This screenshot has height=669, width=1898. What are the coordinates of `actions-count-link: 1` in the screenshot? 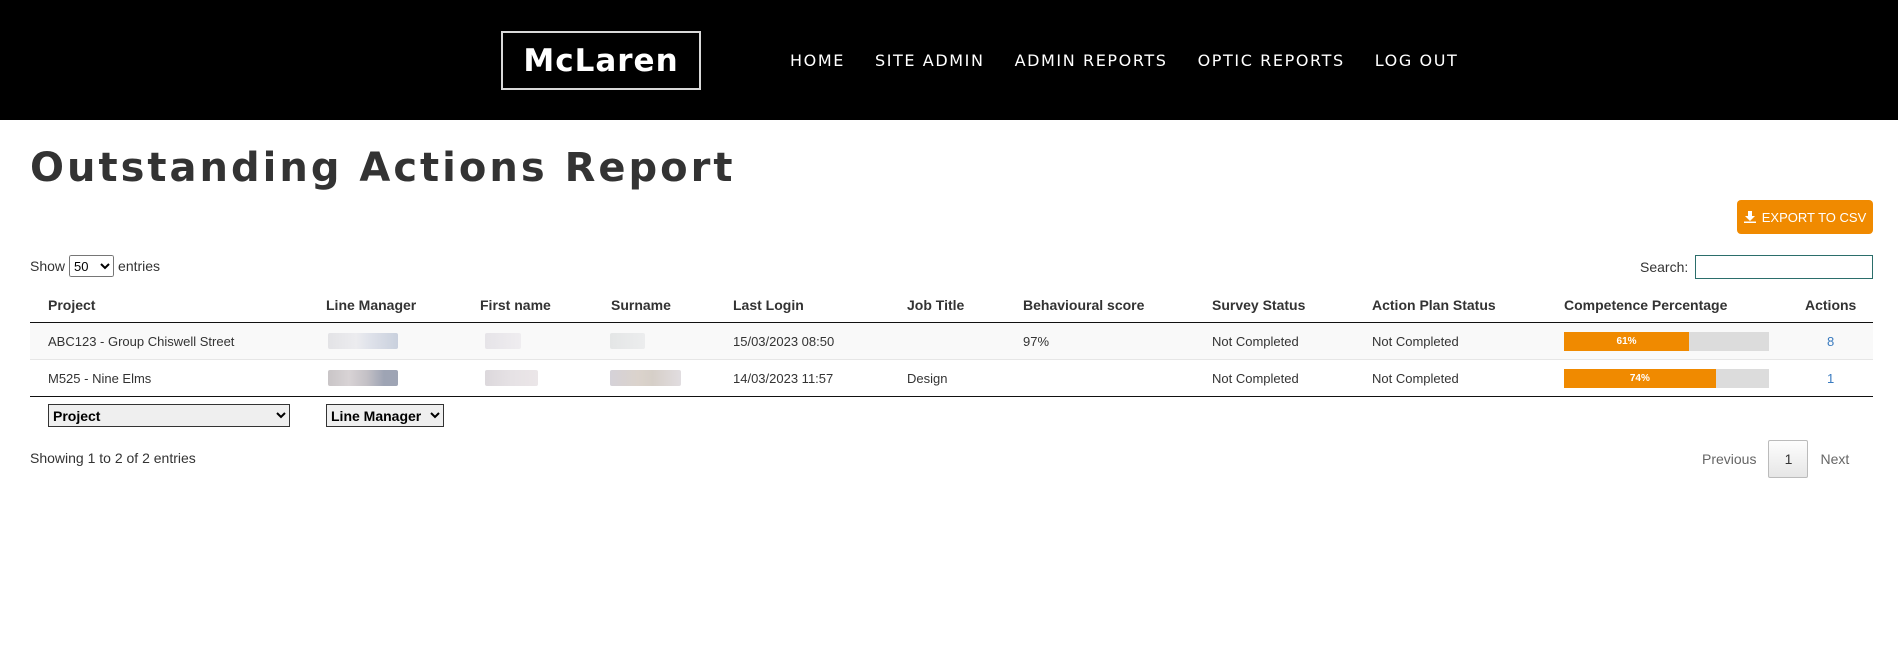 It's located at (1830, 378).